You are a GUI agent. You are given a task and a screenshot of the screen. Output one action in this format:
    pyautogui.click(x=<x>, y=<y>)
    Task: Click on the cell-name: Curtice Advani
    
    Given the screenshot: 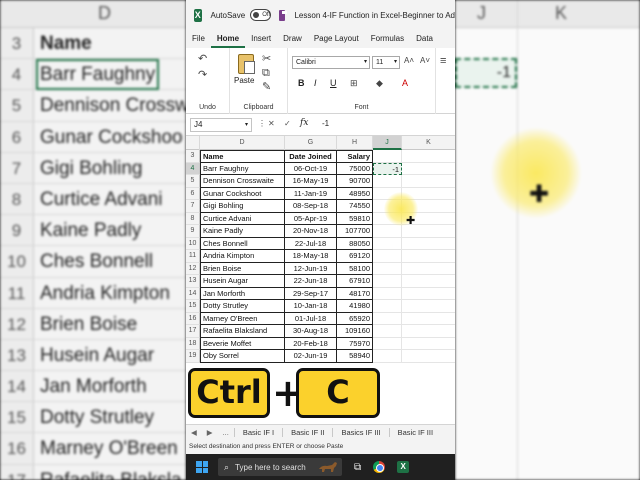 What is the action you would take?
    pyautogui.click(x=242, y=218)
    